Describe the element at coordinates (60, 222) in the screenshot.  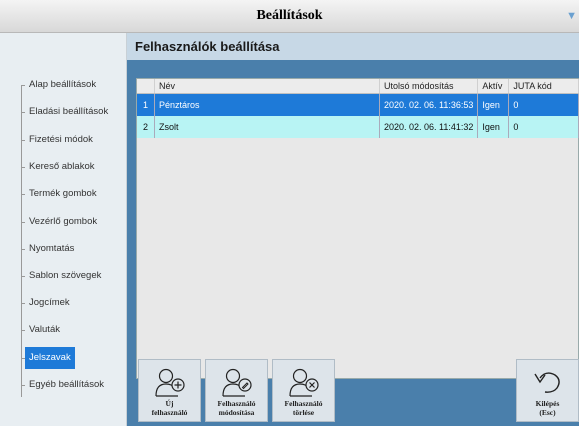
I see `sidebar-item-vezerlo-gombok: Vezérlő gombok` at that location.